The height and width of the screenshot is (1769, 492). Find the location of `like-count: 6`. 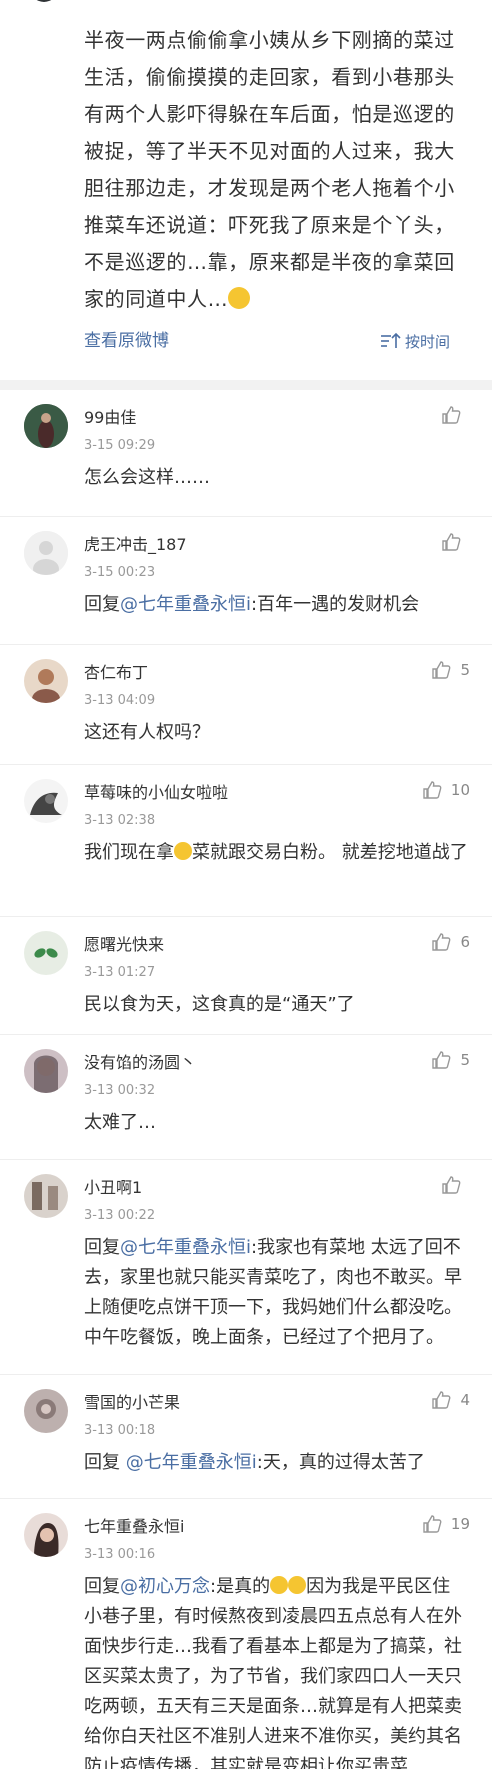

like-count: 6 is located at coordinates (465, 942).